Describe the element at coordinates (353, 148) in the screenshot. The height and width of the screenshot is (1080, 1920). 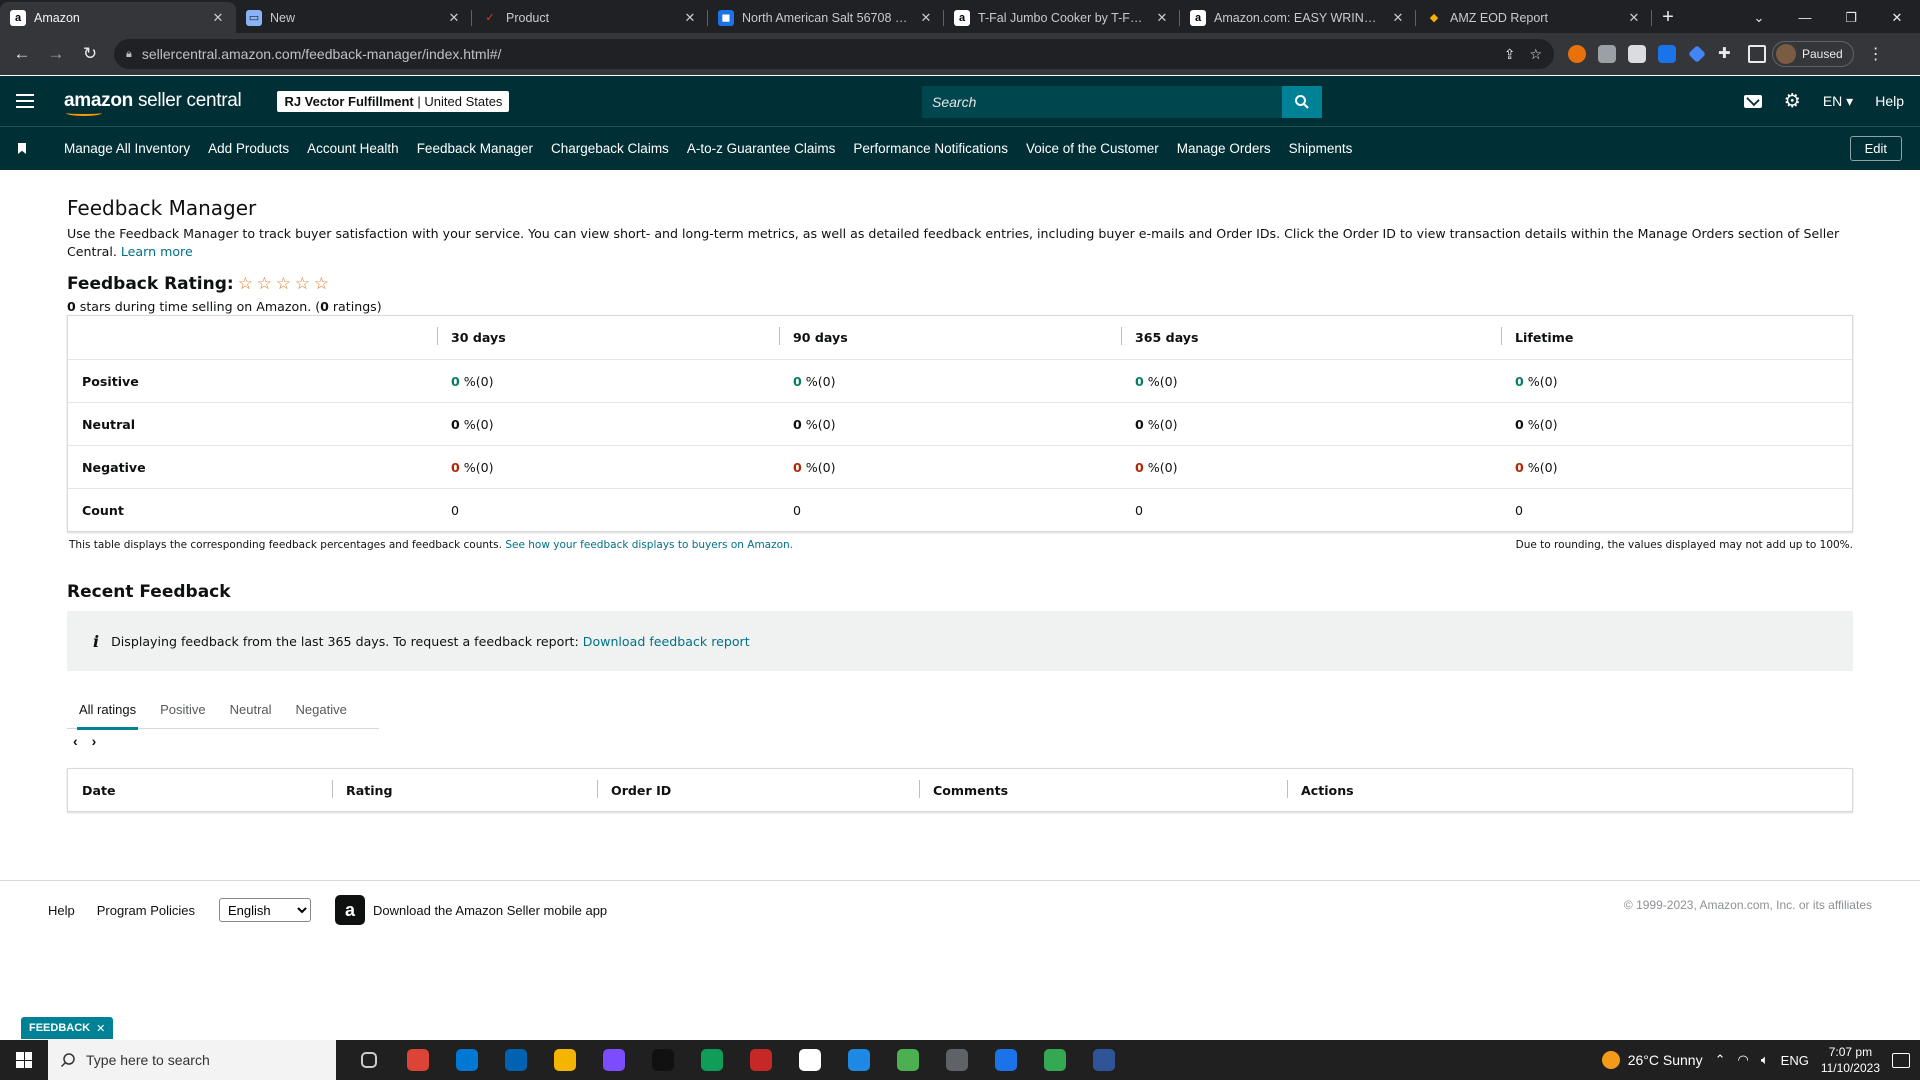
I see `nav-item-account-health: Account Health` at that location.